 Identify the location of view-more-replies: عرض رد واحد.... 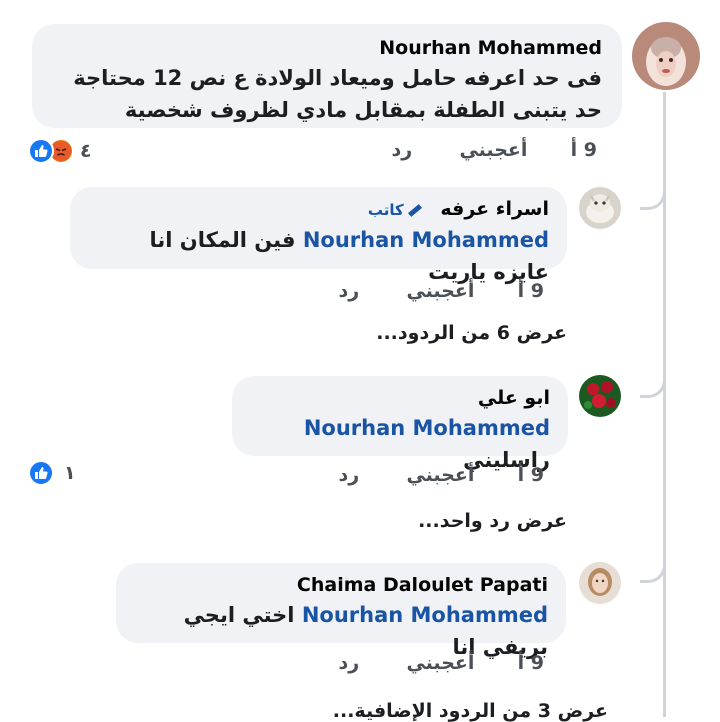
(492, 521).